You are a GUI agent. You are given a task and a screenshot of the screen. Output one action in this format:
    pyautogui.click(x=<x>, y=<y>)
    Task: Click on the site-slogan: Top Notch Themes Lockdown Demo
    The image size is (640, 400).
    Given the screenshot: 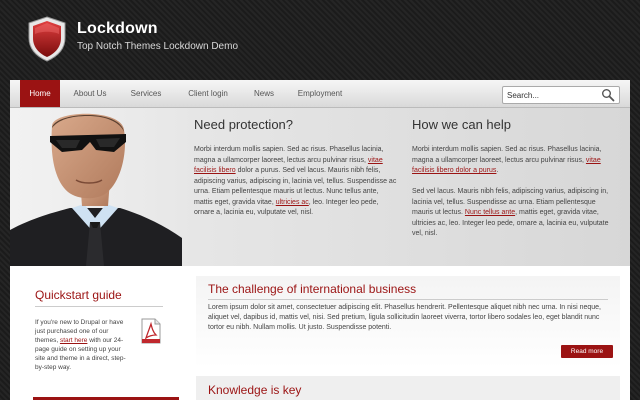 What is the action you would take?
    pyautogui.click(x=158, y=46)
    